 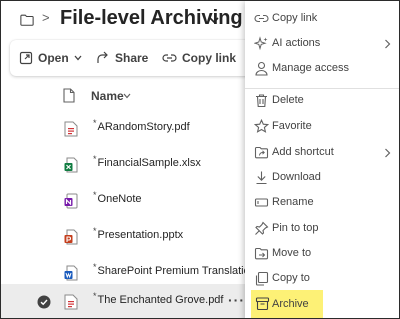 I want to click on menu-item-delete: Delete, so click(x=321, y=101).